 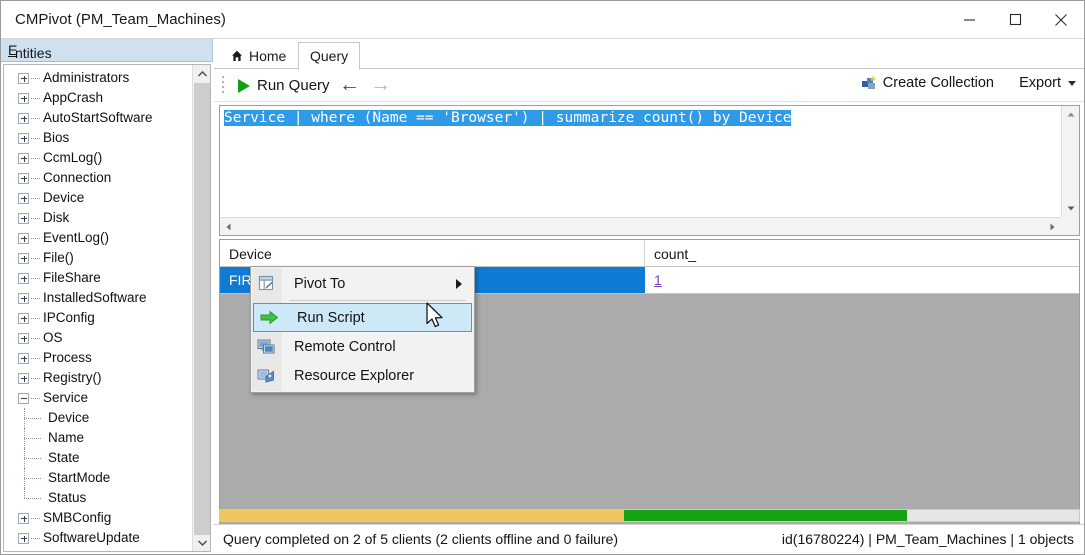 What do you see at coordinates (97, 278) in the screenshot?
I see `tree-item-fileshare: FileShare` at bounding box center [97, 278].